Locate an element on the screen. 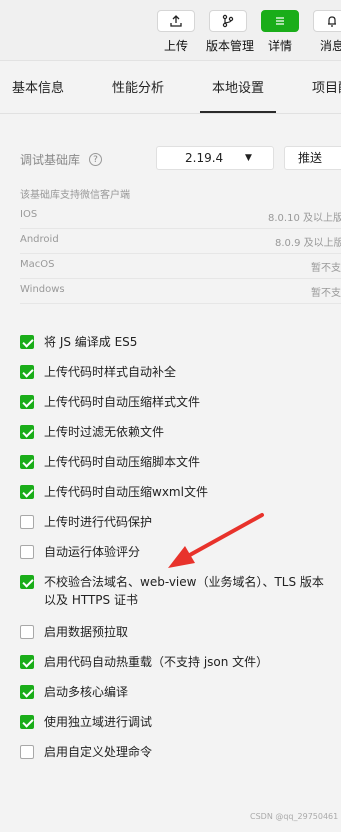  support-row: Windows 暂不支 is located at coordinates (180, 291).